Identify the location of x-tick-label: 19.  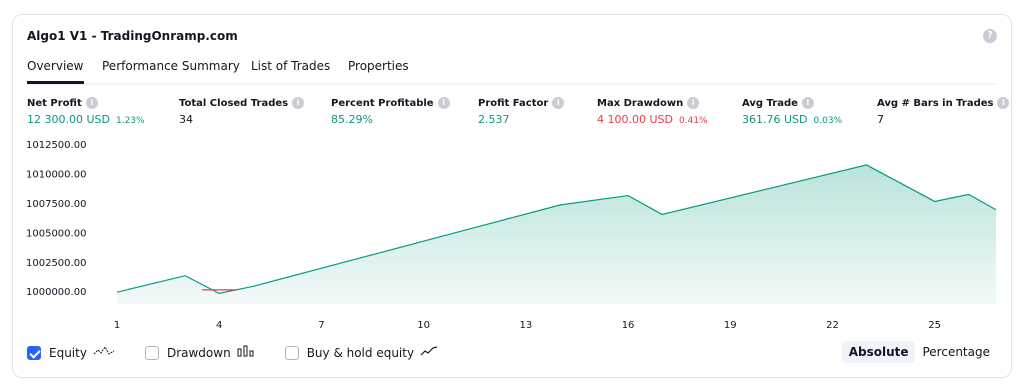
(730, 325).